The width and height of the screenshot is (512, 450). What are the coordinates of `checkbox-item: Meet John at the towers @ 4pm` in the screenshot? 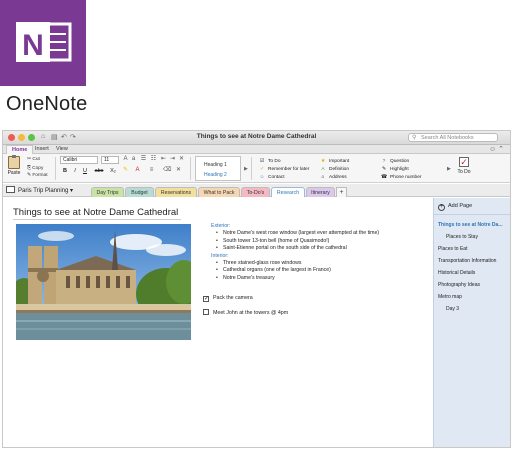 It's located at (245, 312).